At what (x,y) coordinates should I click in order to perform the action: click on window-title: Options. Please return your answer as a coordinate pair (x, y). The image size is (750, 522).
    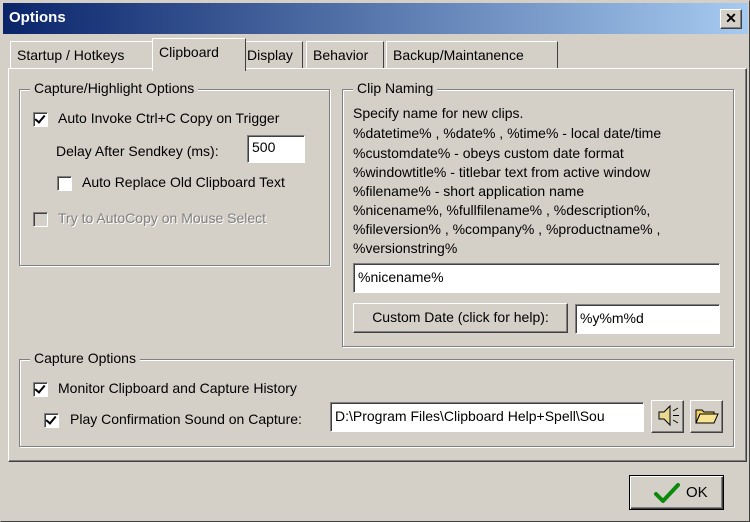
    Looking at the image, I should click on (37, 17).